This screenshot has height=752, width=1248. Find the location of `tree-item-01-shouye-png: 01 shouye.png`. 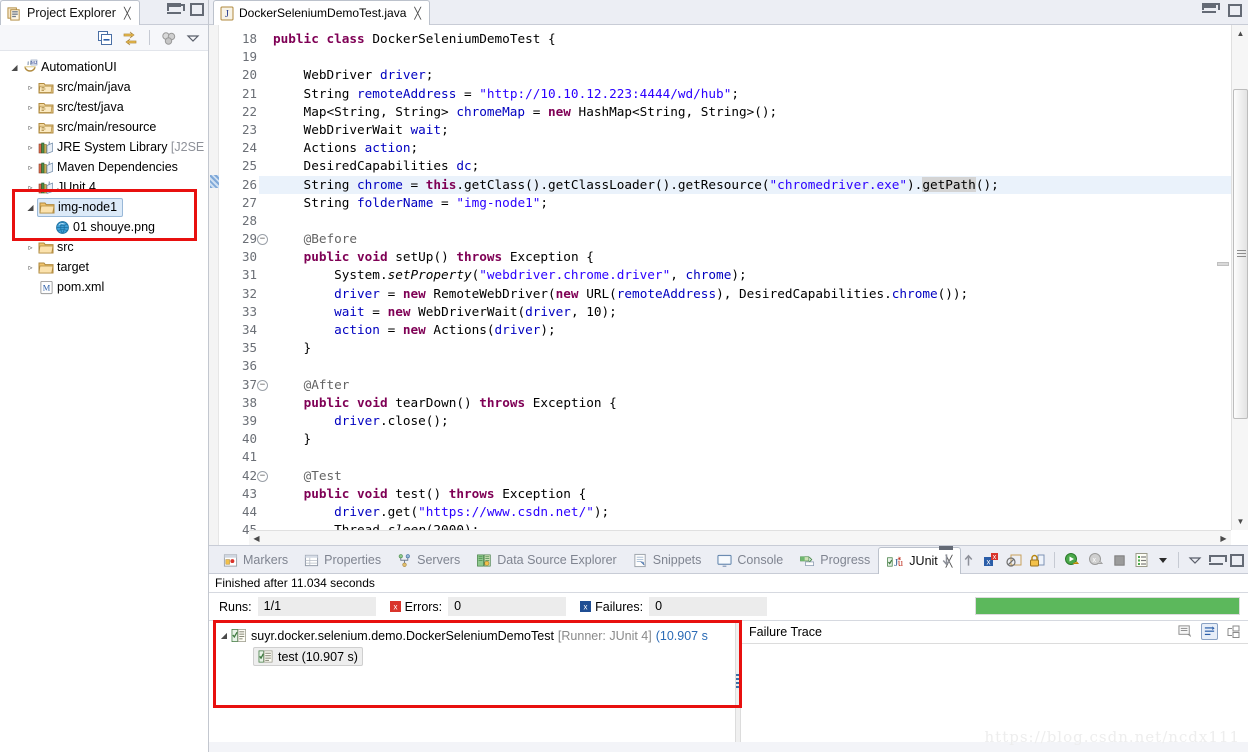

tree-item-01-shouye-png: 01 shouye.png is located at coordinates (104, 227).